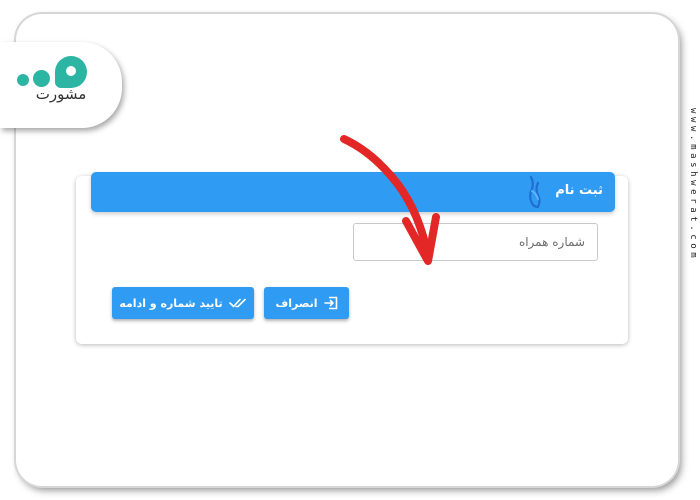 The width and height of the screenshot is (700, 500). I want to click on red-arrow-icon, so click(390, 200).